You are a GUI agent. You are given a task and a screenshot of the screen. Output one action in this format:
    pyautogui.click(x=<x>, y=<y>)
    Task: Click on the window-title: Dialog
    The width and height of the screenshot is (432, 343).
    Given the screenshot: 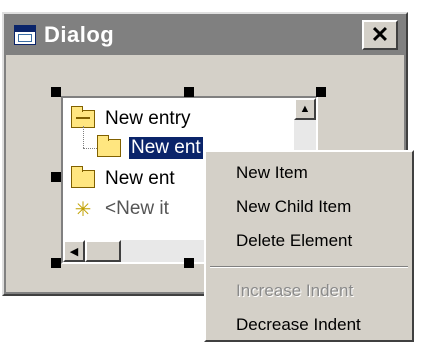 What is the action you would take?
    pyautogui.click(x=79, y=34)
    